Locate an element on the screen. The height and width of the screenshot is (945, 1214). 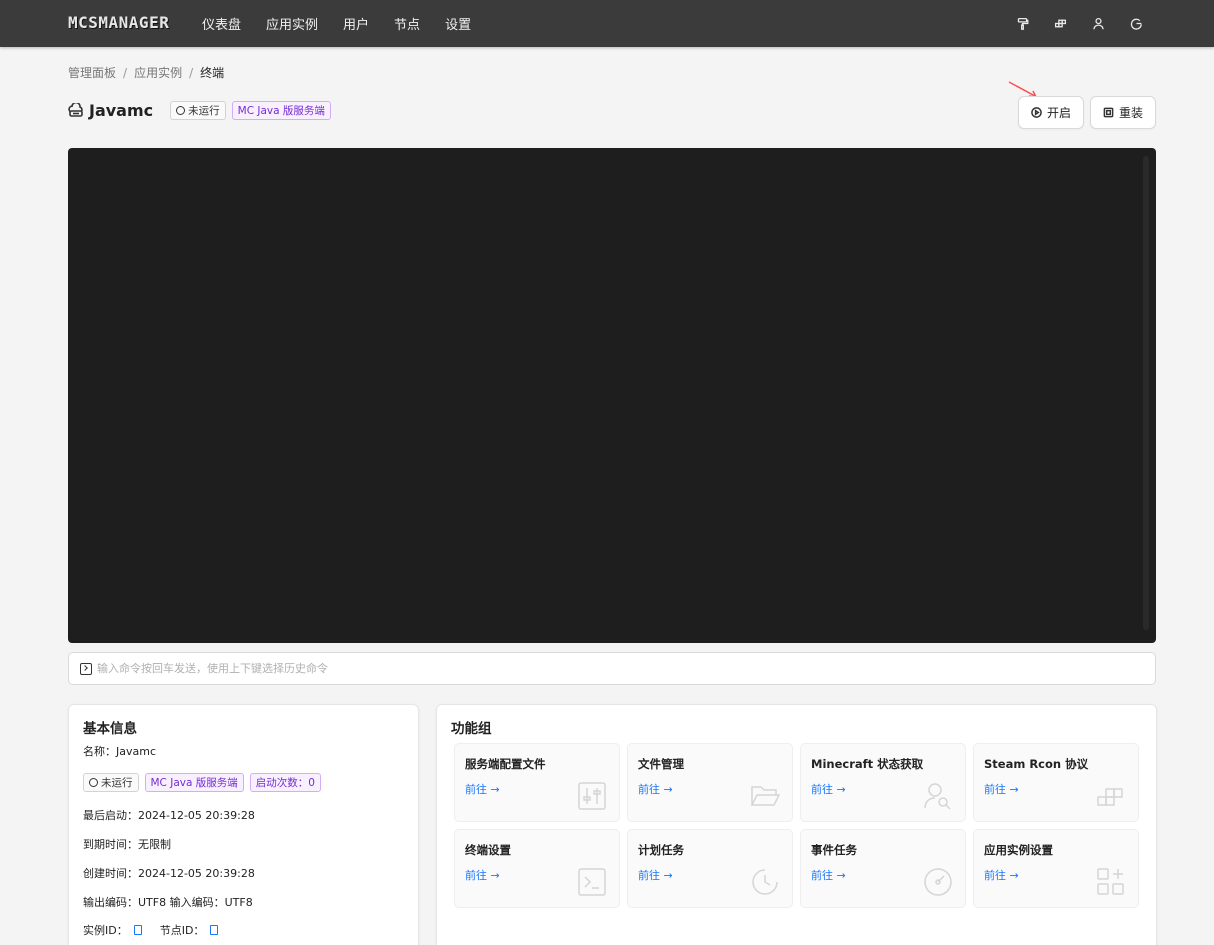
play-circle-icon is located at coordinates (1036, 112).